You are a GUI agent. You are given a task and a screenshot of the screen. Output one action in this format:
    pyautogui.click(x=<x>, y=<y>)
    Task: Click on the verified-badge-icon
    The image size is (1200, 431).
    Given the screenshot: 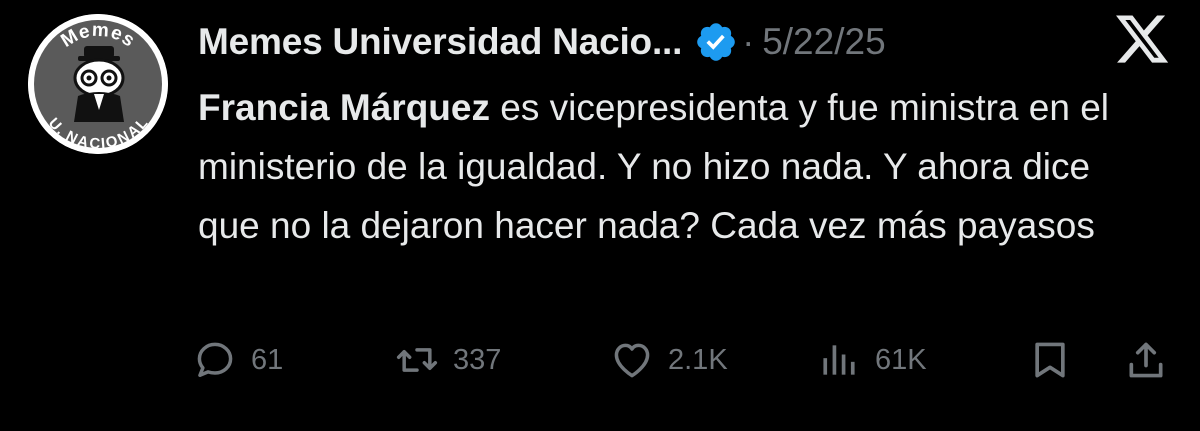 What is the action you would take?
    pyautogui.click(x=716, y=42)
    